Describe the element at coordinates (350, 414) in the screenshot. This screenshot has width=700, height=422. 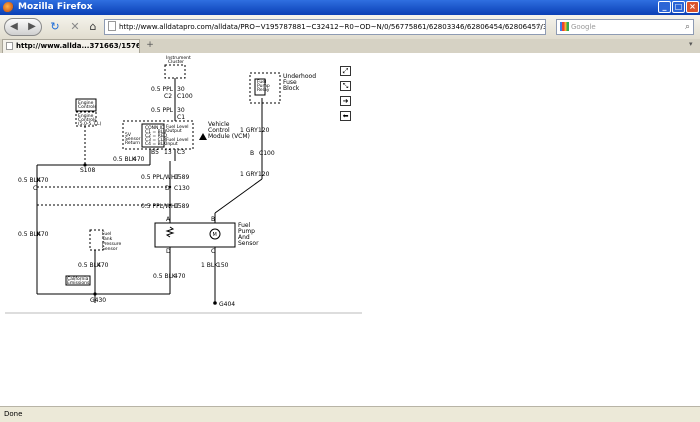
I see `status-bar: Done` at that location.